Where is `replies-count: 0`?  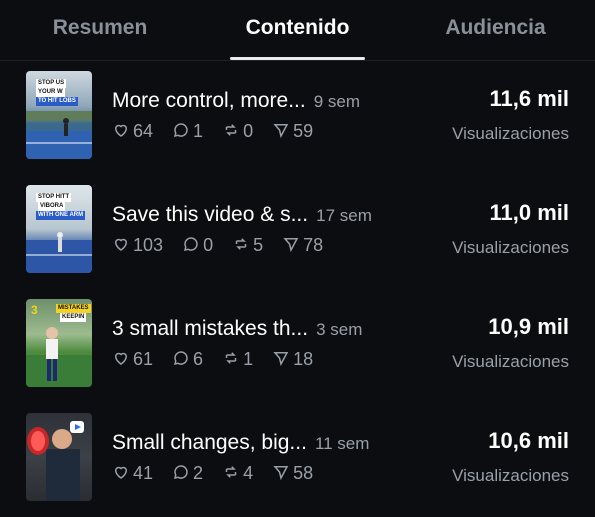 replies-count: 0 is located at coordinates (208, 245).